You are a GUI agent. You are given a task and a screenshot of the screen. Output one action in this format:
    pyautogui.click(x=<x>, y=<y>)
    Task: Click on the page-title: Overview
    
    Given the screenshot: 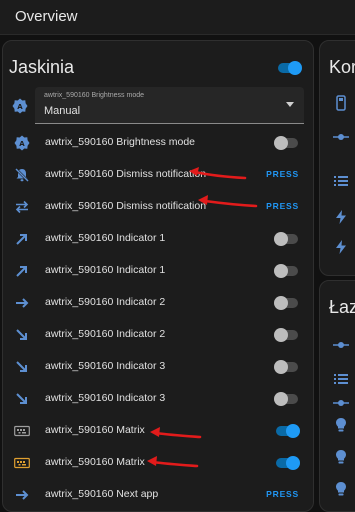 What is the action you would take?
    pyautogui.click(x=46, y=16)
    